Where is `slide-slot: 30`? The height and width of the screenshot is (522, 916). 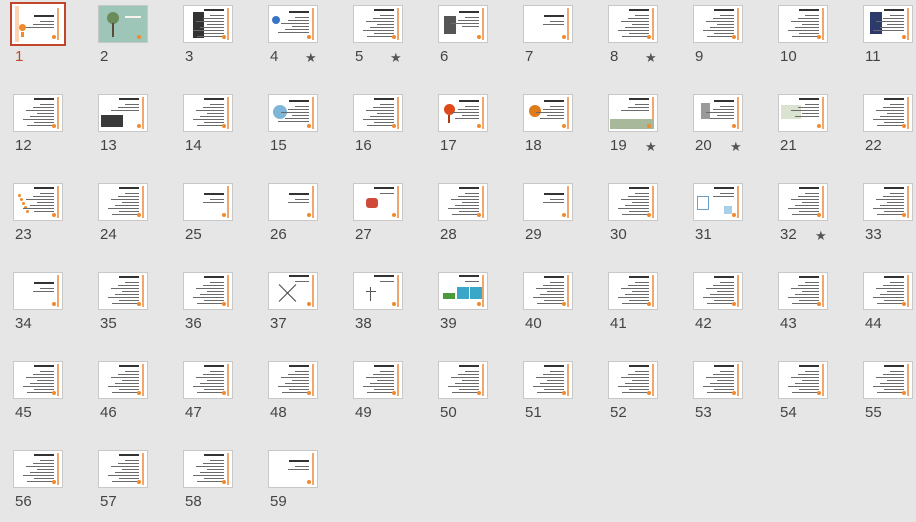
slide-slot: 30 is located at coordinates (638, 219).